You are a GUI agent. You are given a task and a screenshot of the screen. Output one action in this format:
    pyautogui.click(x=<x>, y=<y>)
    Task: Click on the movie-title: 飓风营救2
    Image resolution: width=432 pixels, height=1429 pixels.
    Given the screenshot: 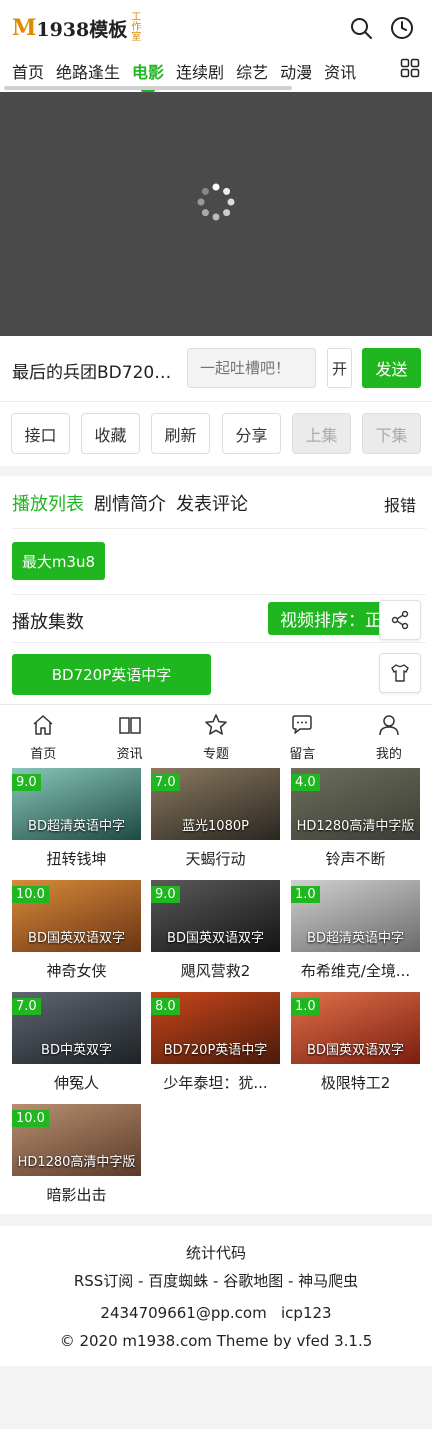 What is the action you would take?
    pyautogui.click(x=215, y=970)
    